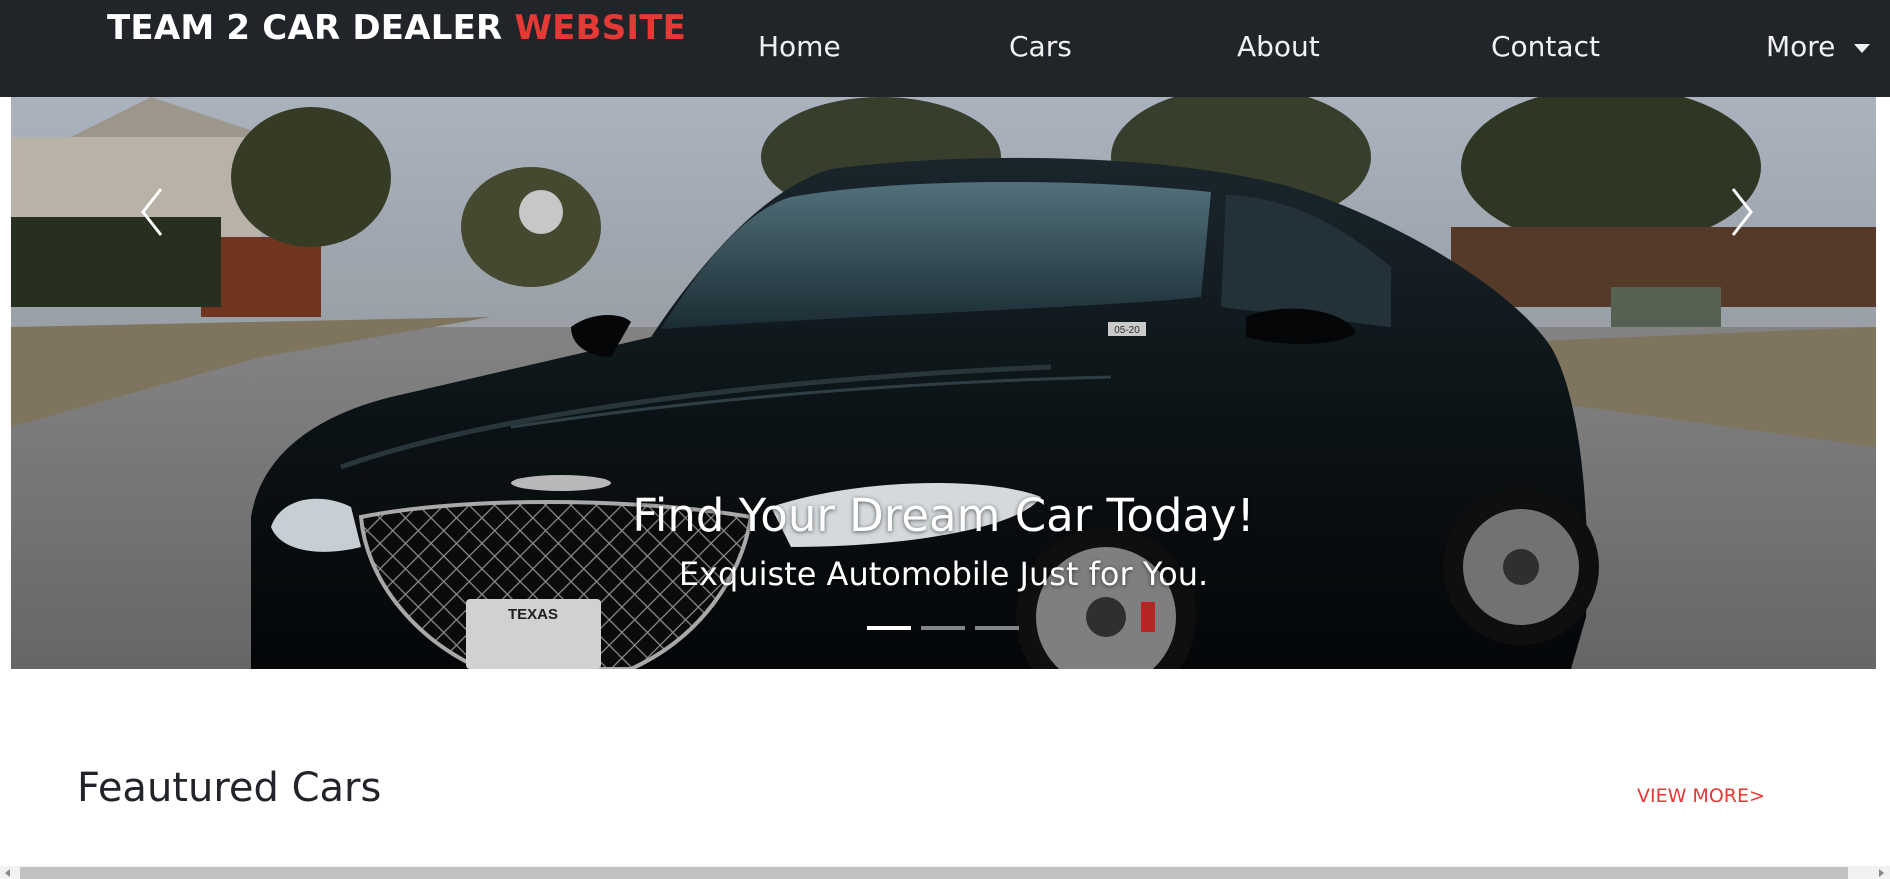 This screenshot has height=879, width=1890. I want to click on scrollbar-thumb, so click(934, 873).